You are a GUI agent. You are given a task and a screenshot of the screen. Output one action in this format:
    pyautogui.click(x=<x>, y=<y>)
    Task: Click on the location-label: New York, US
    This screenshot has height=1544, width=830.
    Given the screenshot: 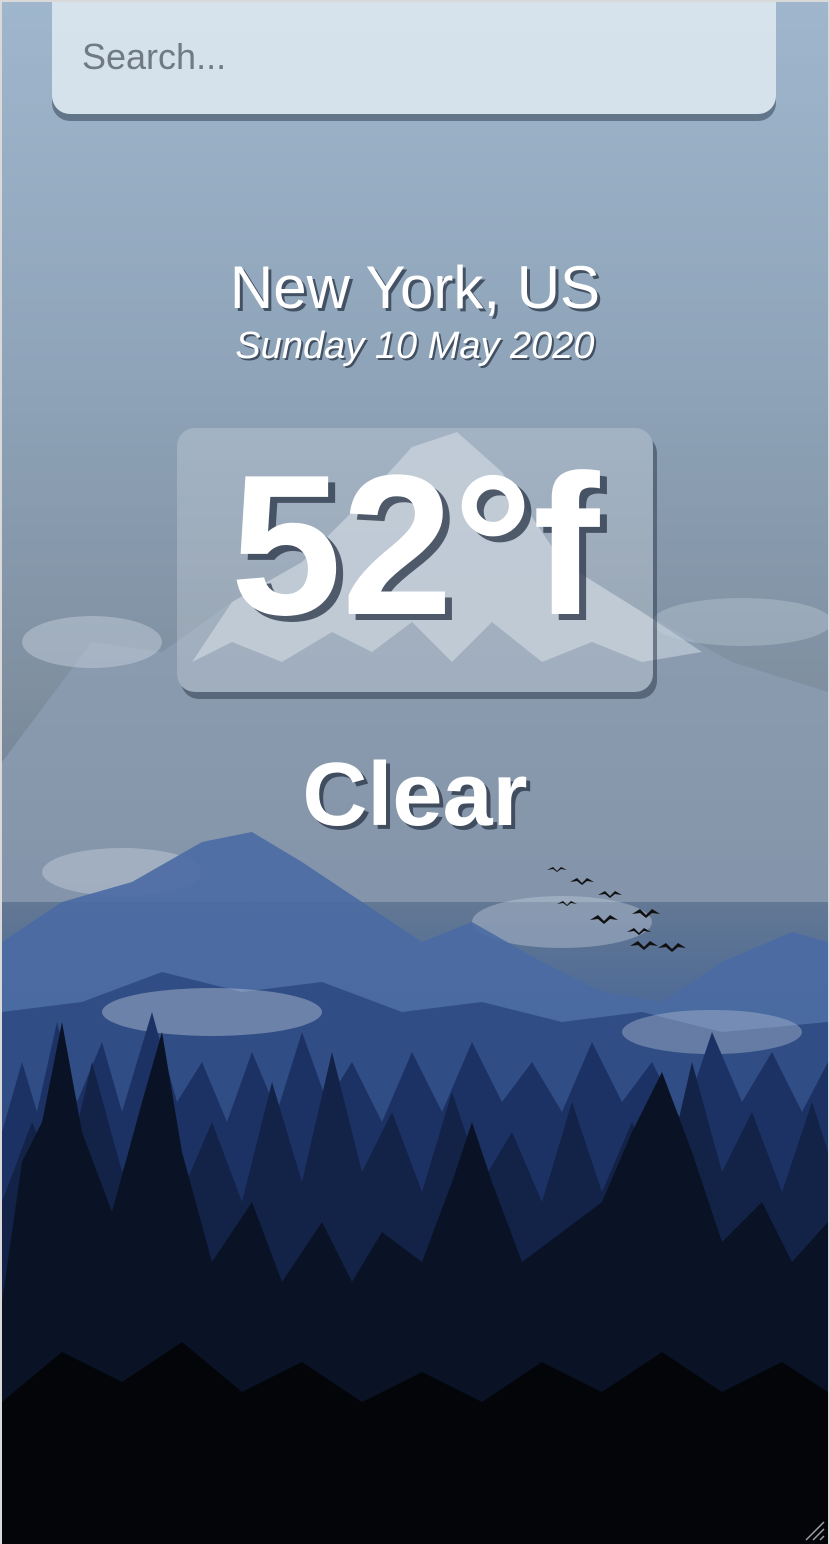 What is the action you would take?
    pyautogui.click(x=415, y=287)
    